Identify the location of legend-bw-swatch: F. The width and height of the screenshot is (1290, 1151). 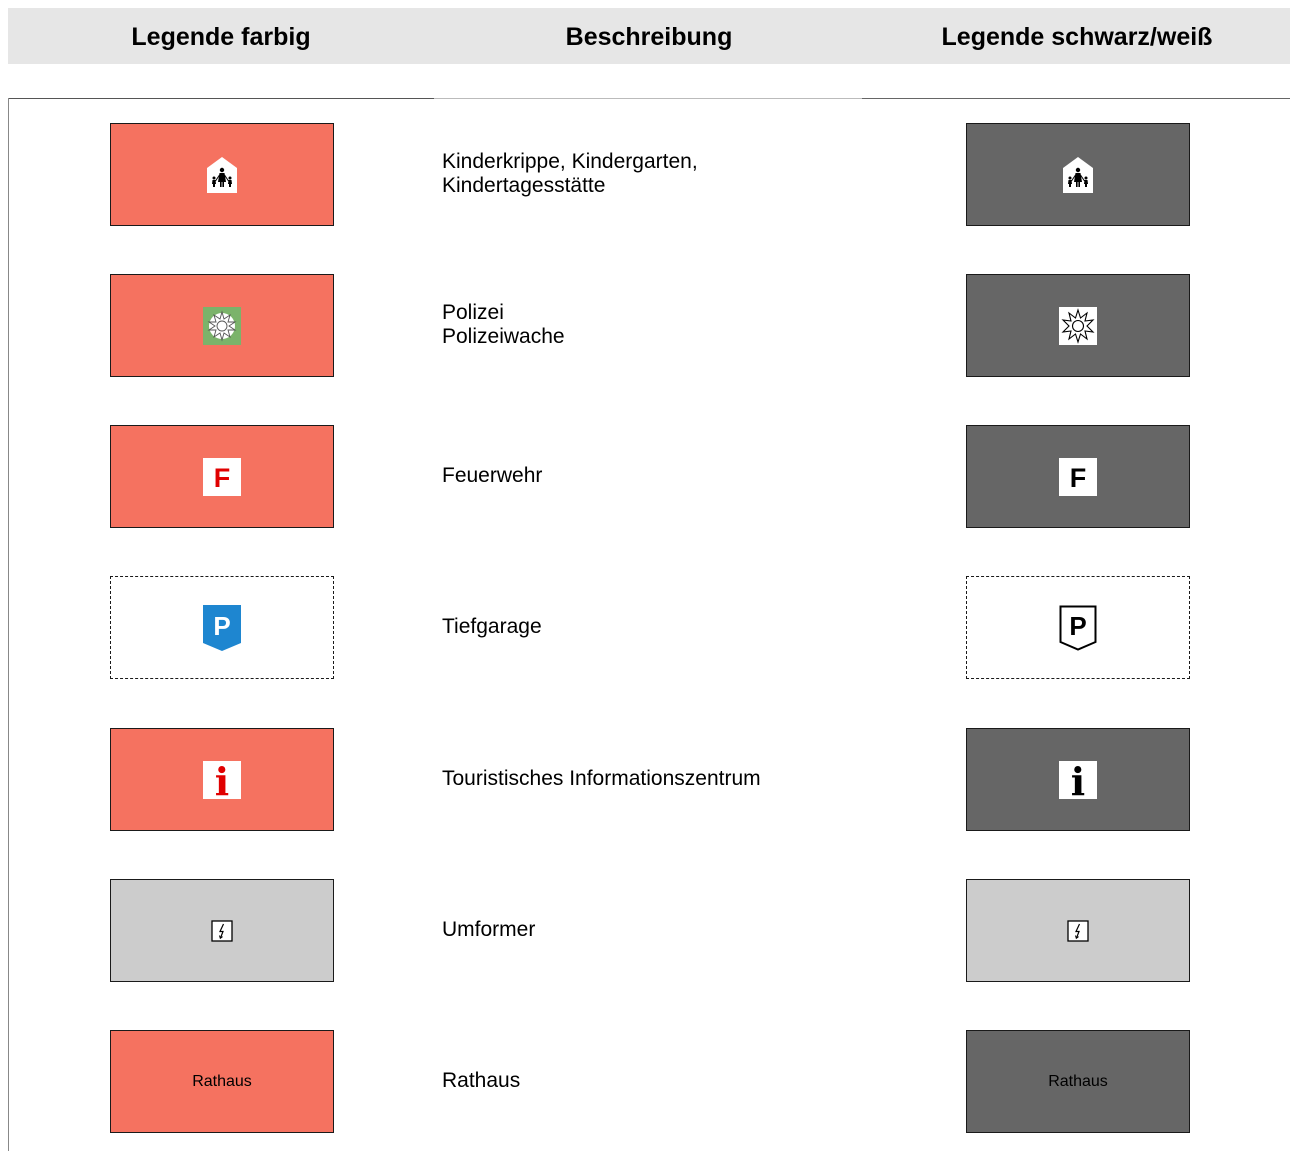
(1078, 476).